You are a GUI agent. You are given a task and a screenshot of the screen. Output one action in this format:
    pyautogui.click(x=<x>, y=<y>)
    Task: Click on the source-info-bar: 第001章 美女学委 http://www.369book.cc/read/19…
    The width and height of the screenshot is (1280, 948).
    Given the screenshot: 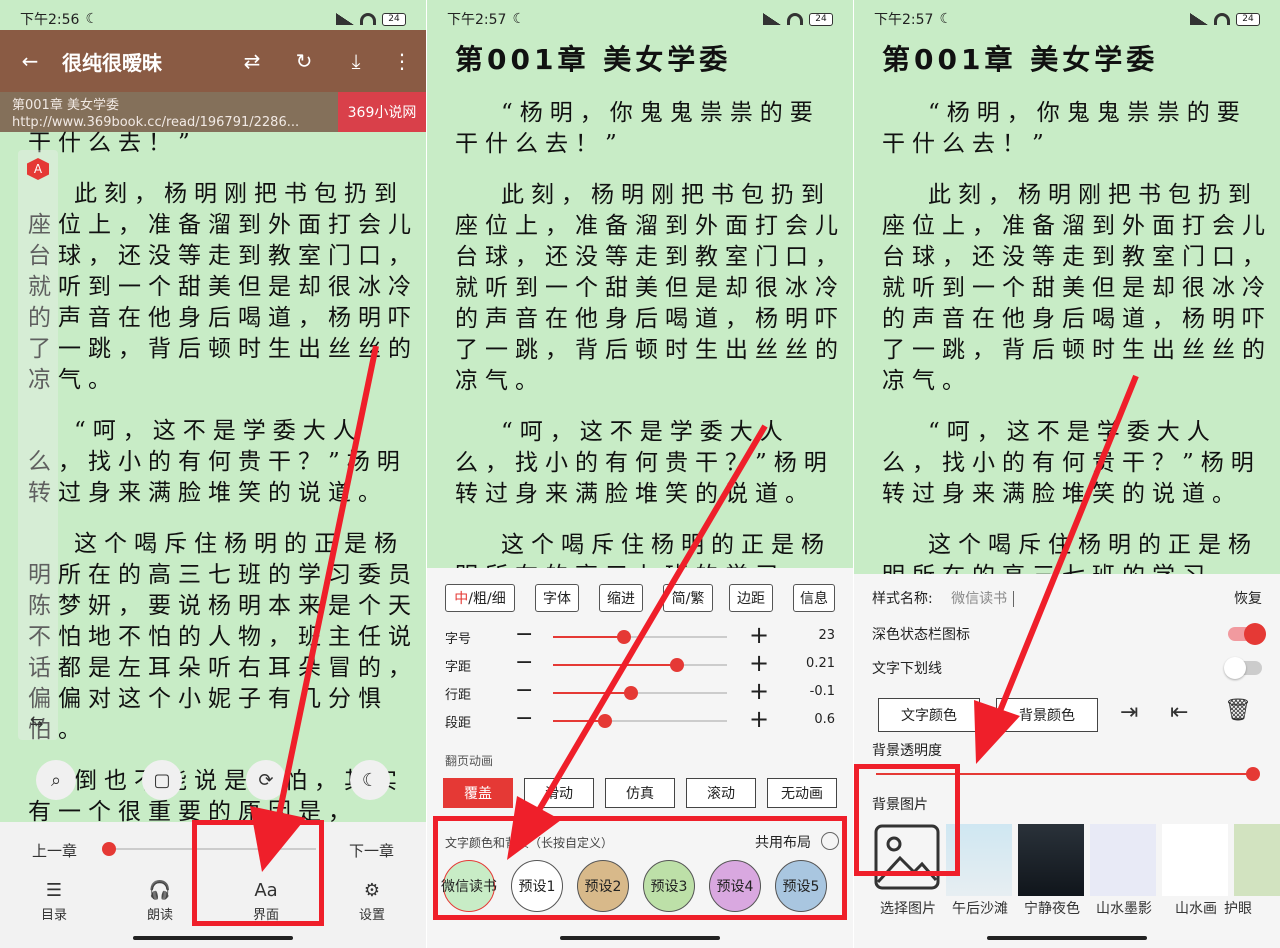 What is the action you would take?
    pyautogui.click(x=213, y=112)
    